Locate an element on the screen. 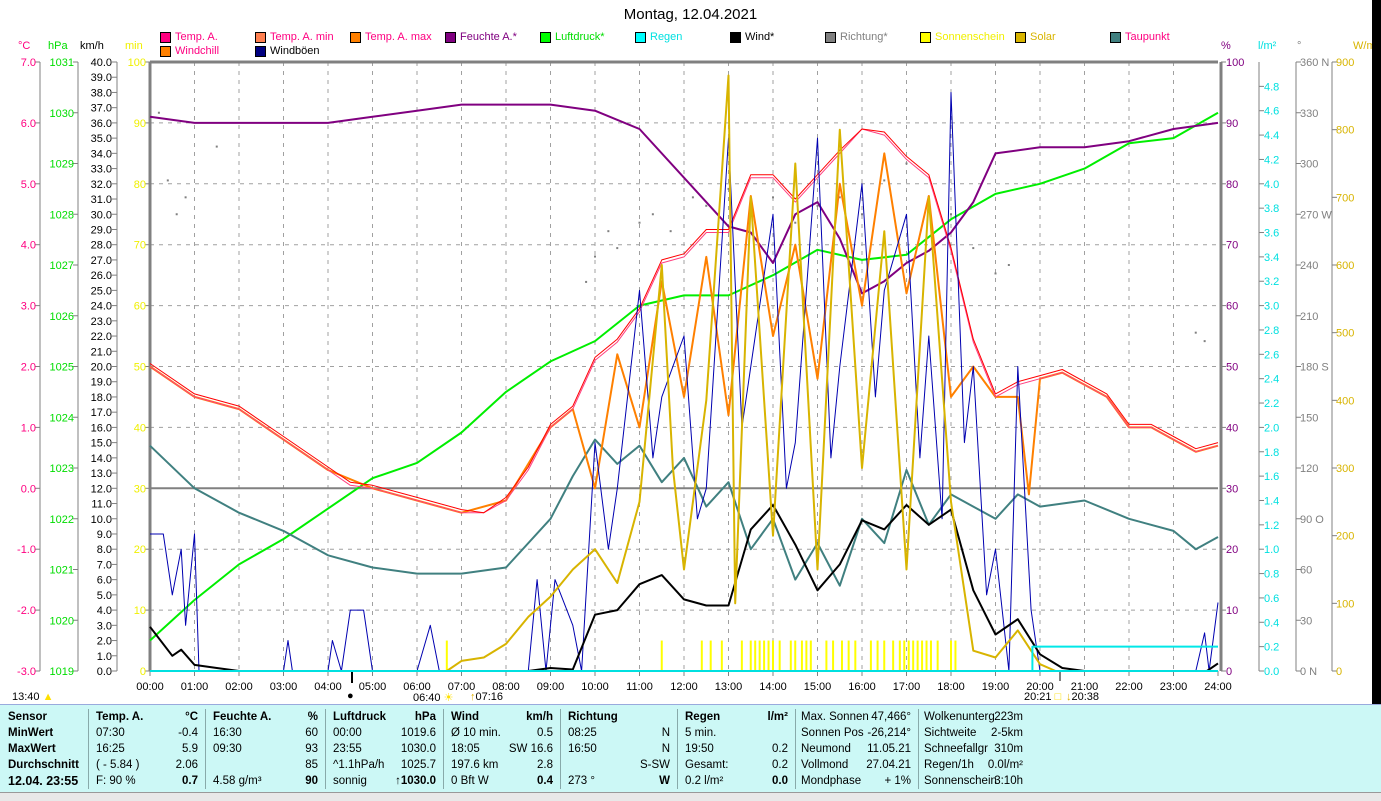  column-header: Regen is located at coordinates (703, 717).